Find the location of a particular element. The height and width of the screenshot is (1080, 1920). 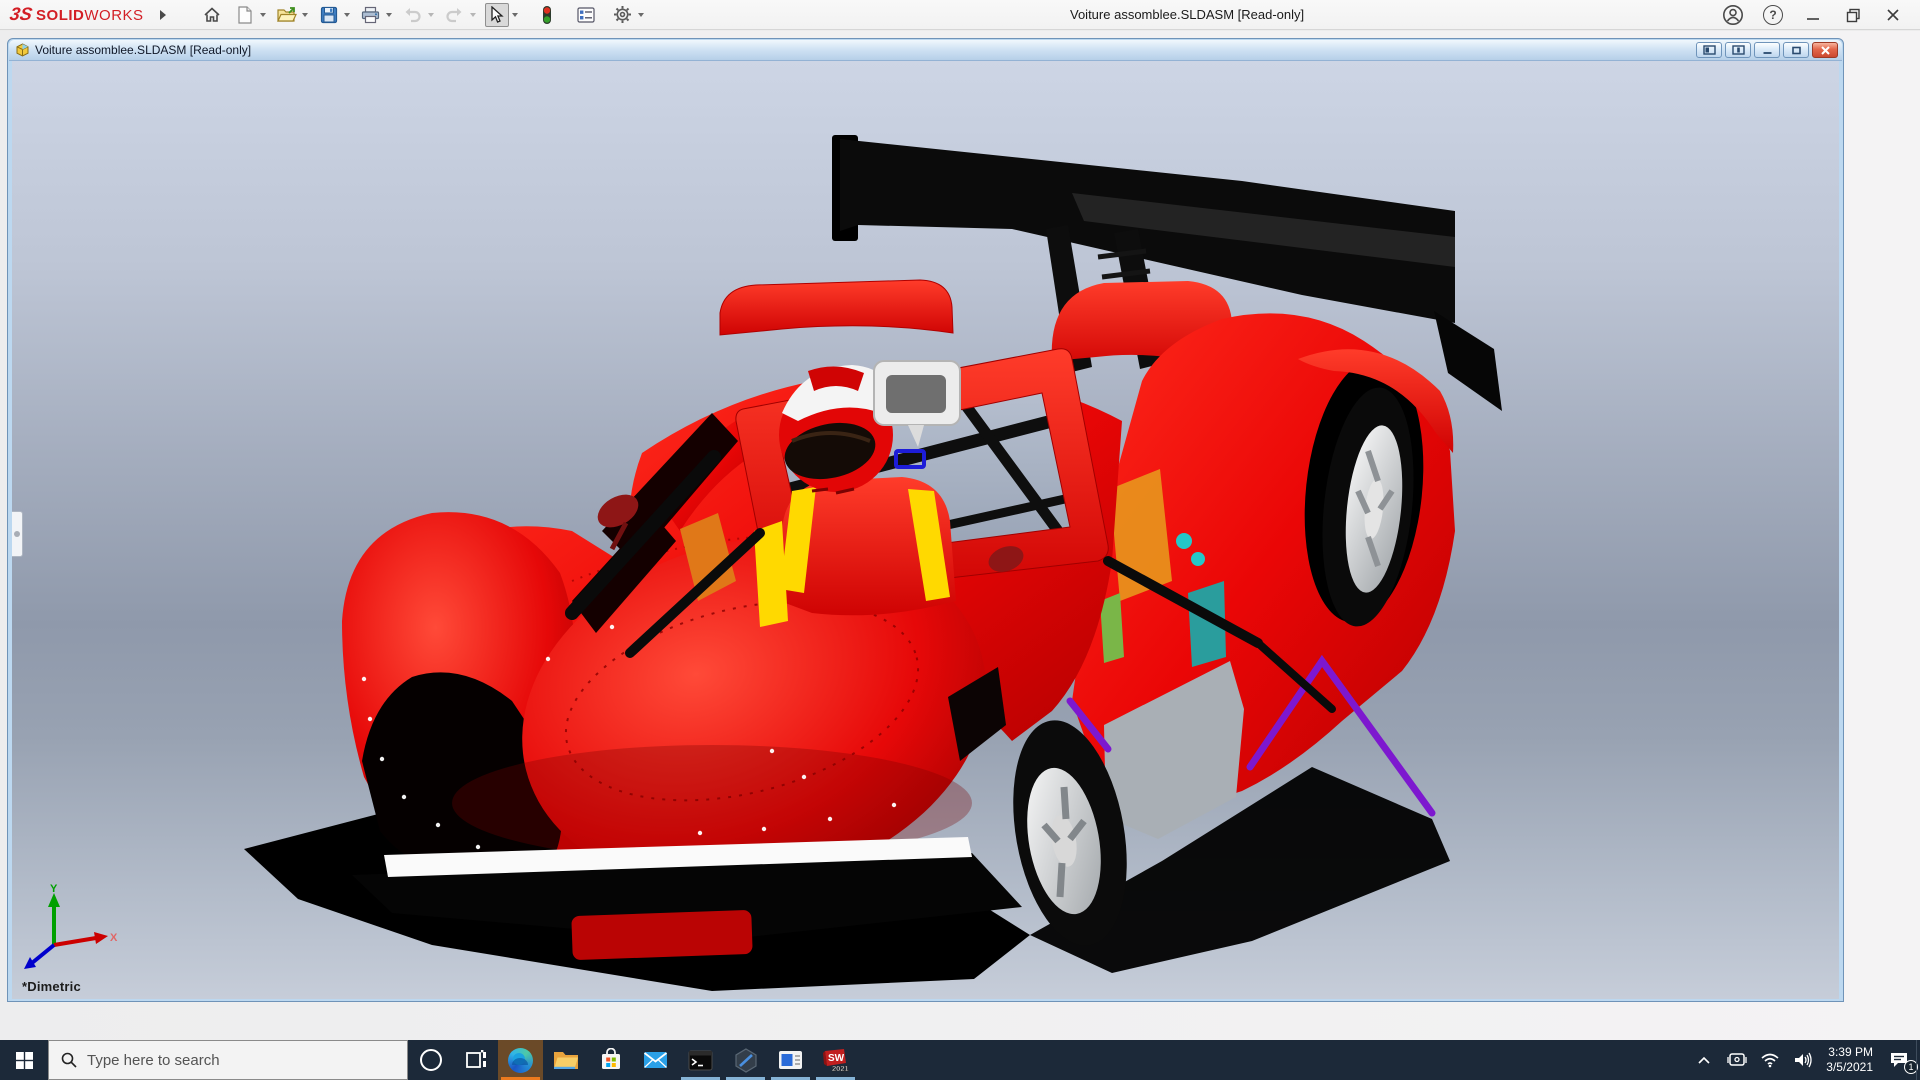

volume-icon is located at coordinates (1803, 1060).